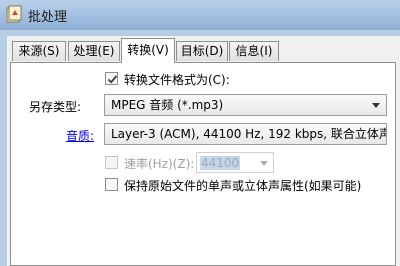 The width and height of the screenshot is (400, 266). What do you see at coordinates (167, 105) in the screenshot?
I see `save-type-value: MPEG 音频 (*.mp3)` at bounding box center [167, 105].